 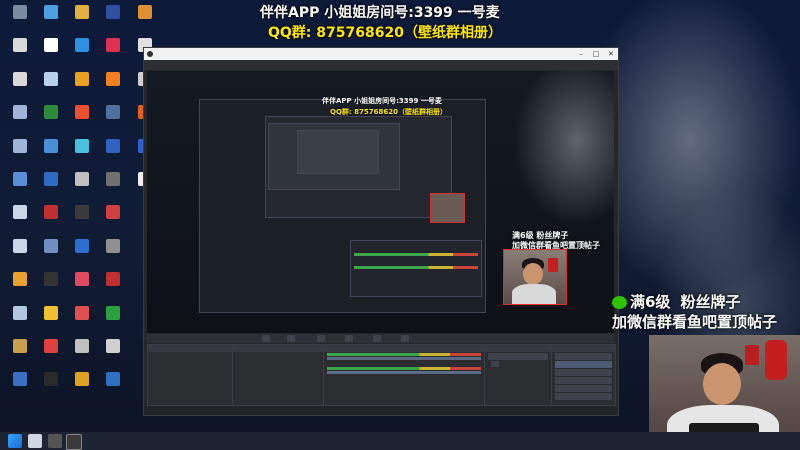 What do you see at coordinates (405, 338) in the screenshot?
I see `scene-tab-d` at bounding box center [405, 338].